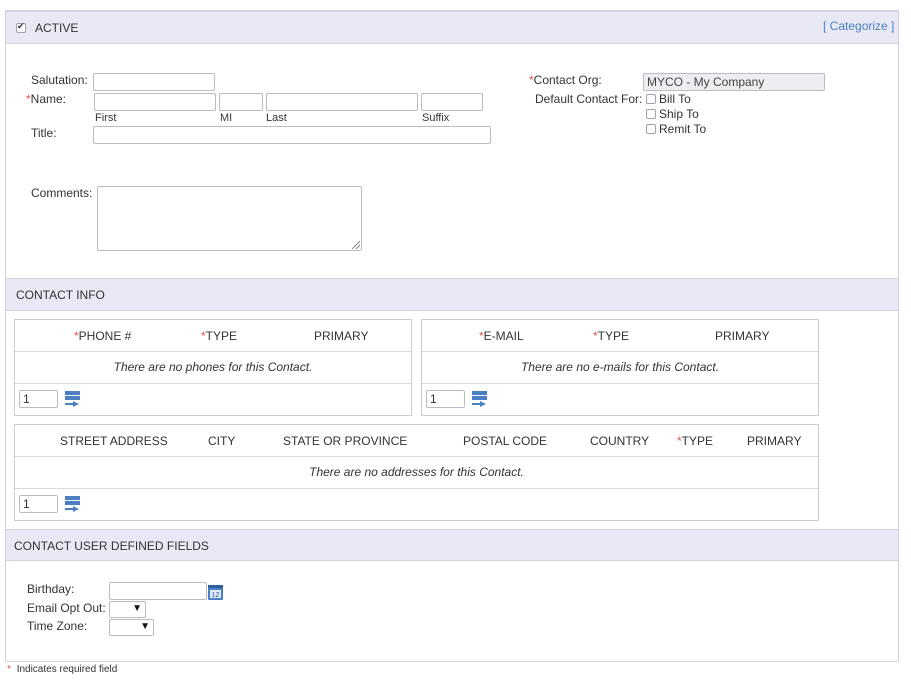 The width and height of the screenshot is (911, 686). What do you see at coordinates (683, 129) in the screenshot?
I see `remit-to-label: Remit To` at bounding box center [683, 129].